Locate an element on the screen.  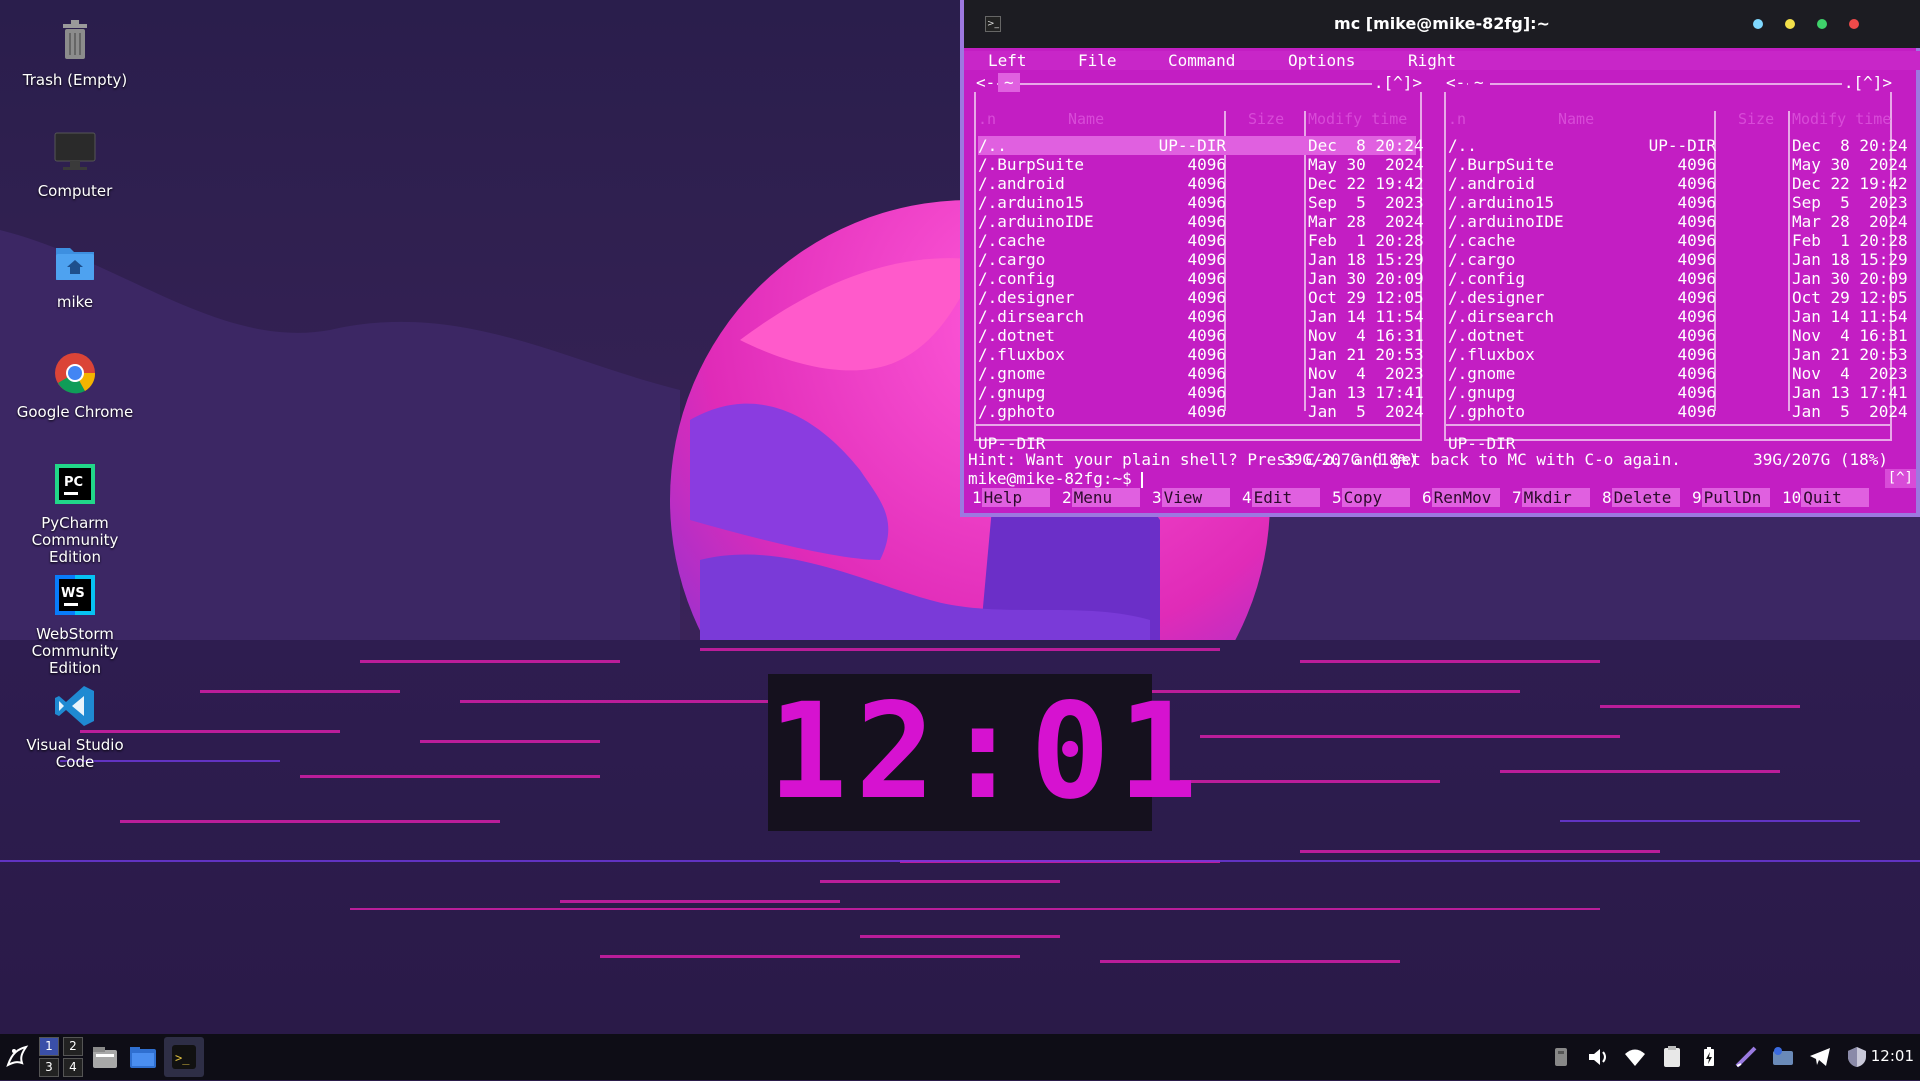
pen-icon is located at coordinates (1746, 1057).